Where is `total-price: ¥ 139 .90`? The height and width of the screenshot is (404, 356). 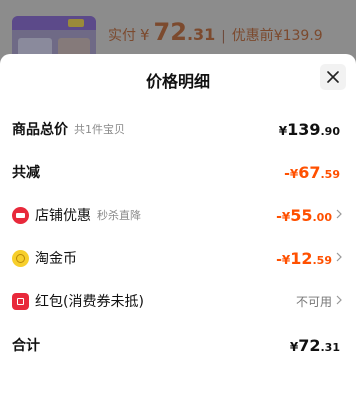 total-price: ¥ 139 .90 is located at coordinates (309, 129).